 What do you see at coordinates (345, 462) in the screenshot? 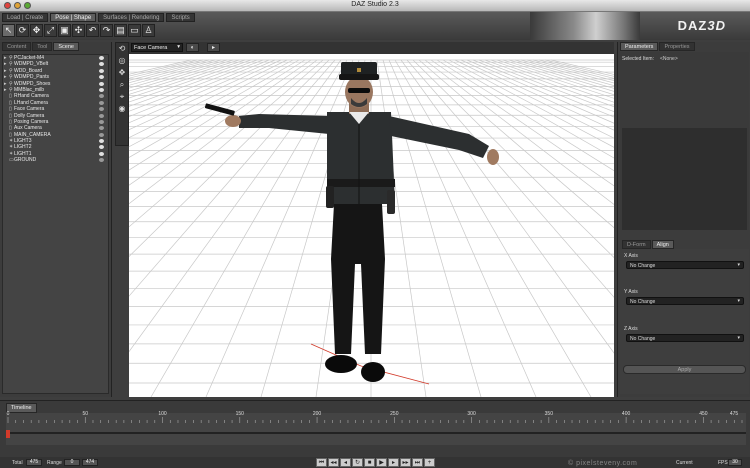
I see `step-back-button: ◂` at bounding box center [345, 462].